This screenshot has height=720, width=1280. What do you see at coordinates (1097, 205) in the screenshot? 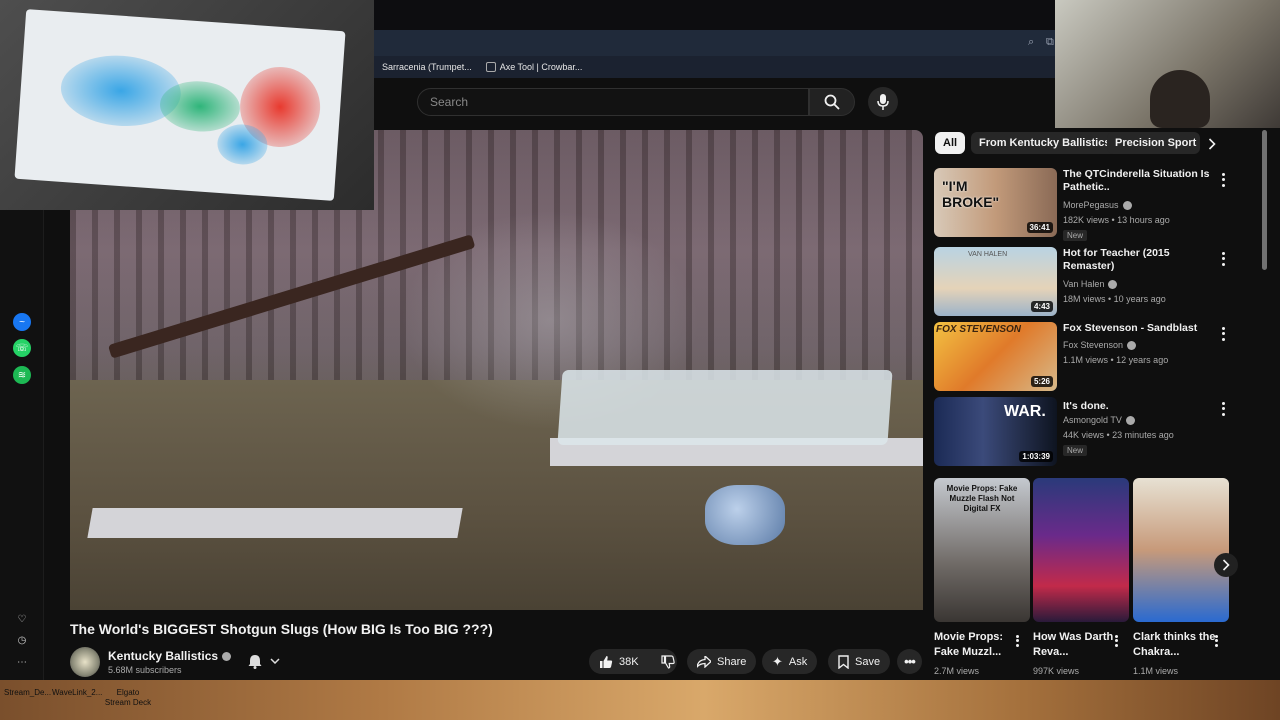
I see `channel-name: MorePegasus` at bounding box center [1097, 205].